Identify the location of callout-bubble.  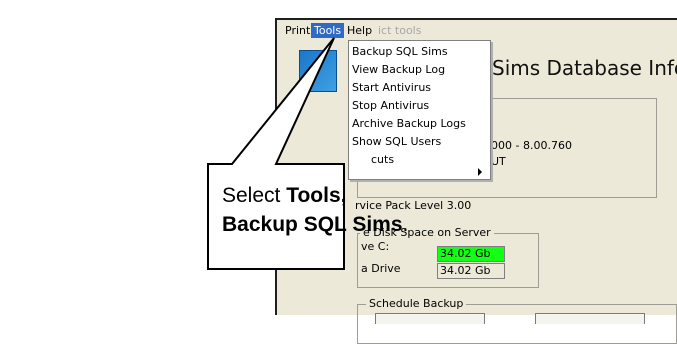
(276, 153).